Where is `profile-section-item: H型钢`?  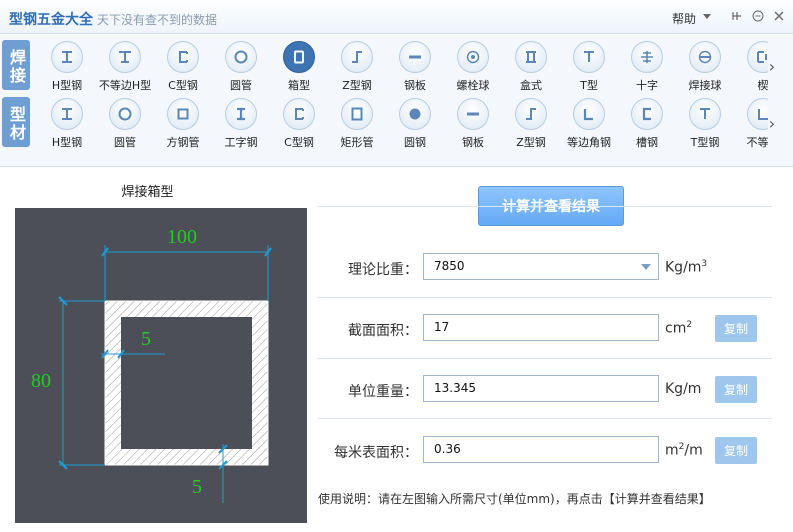 profile-section-item: H型钢 is located at coordinates (67, 123).